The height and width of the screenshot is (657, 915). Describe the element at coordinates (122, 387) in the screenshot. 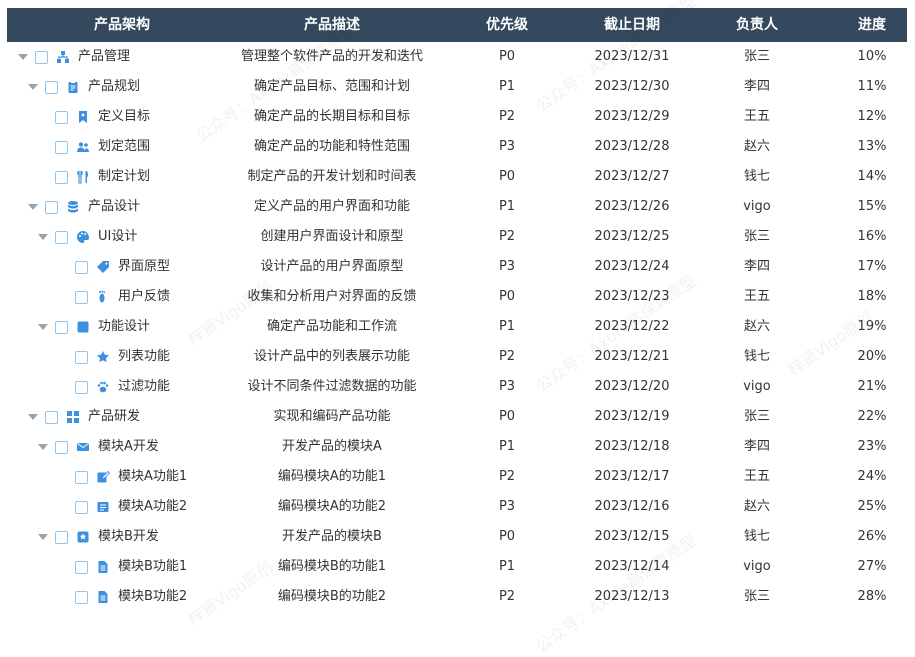

I see `cell-name: 过滤功能` at that location.